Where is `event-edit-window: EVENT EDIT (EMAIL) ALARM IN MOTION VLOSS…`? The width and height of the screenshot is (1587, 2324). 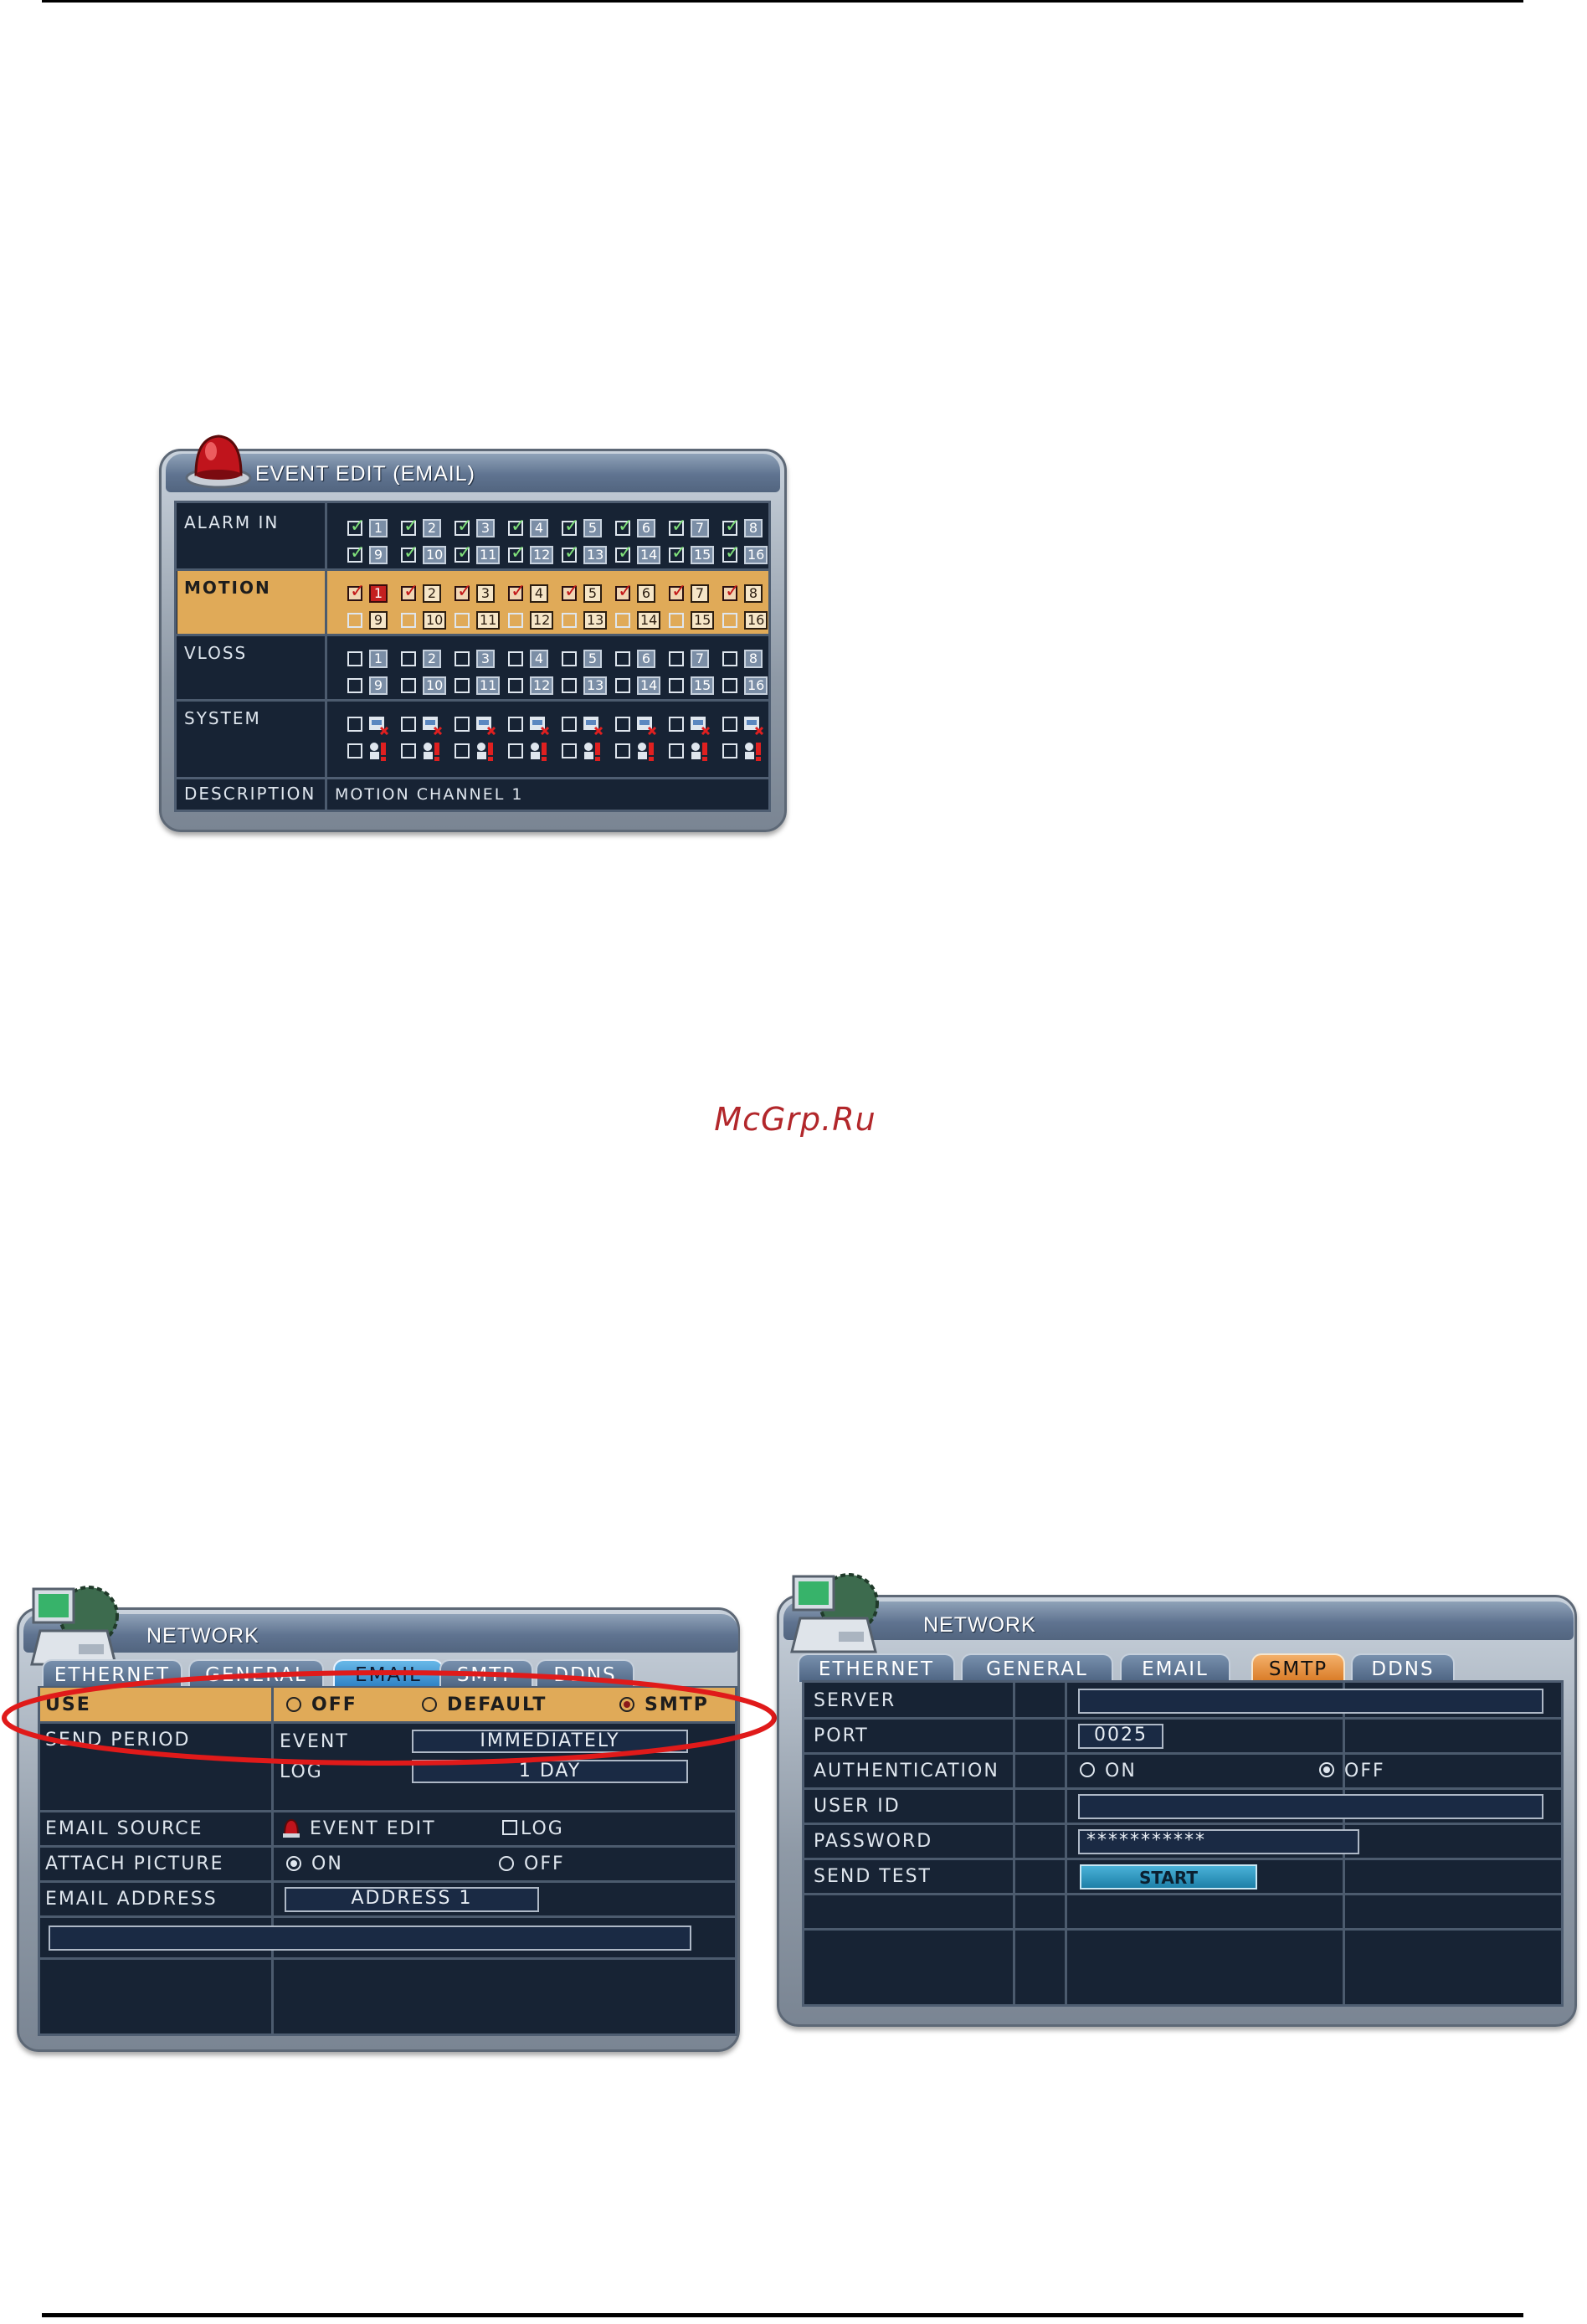 event-edit-window: EVENT EDIT (EMAIL) ALARM IN MOTION VLOSS… is located at coordinates (473, 628).